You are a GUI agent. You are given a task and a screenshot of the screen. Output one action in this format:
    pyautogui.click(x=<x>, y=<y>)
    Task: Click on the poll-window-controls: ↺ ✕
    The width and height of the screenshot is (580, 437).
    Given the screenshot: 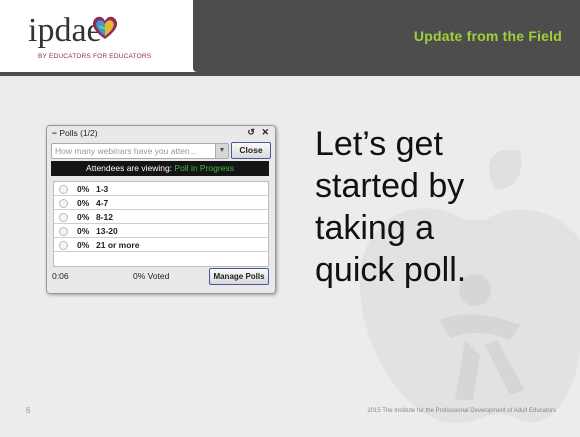 What is the action you would take?
    pyautogui.click(x=256, y=132)
    